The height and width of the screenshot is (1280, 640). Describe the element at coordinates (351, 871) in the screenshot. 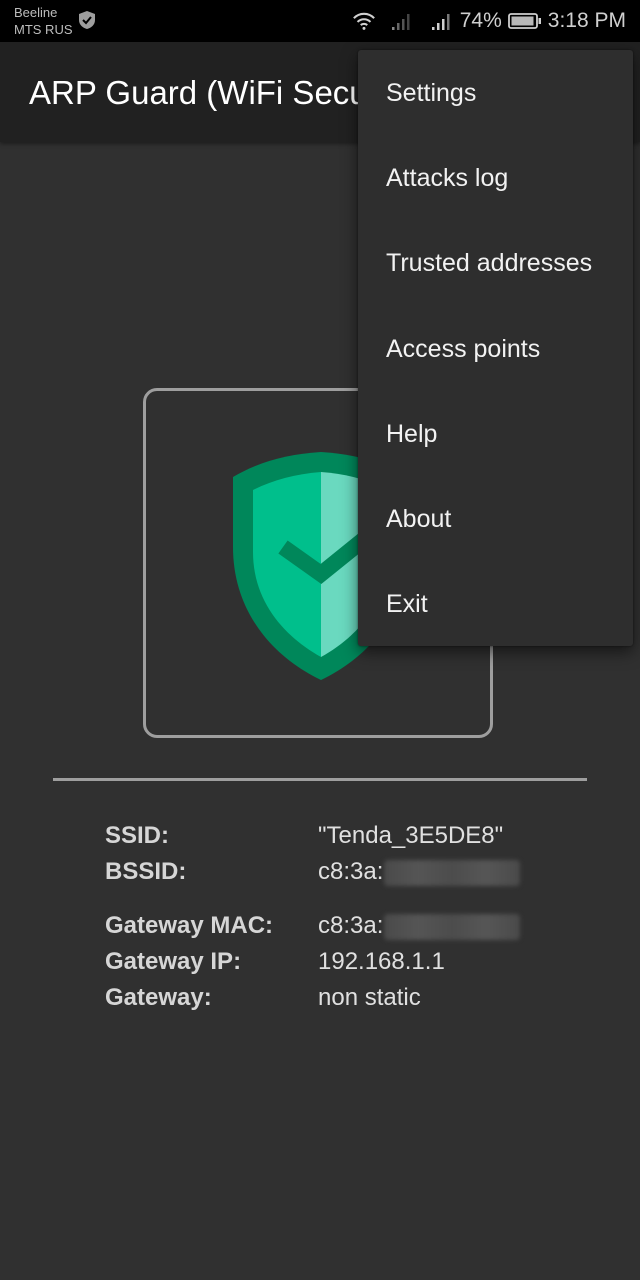

I see `bssid-prefix: c8:3a:` at that location.